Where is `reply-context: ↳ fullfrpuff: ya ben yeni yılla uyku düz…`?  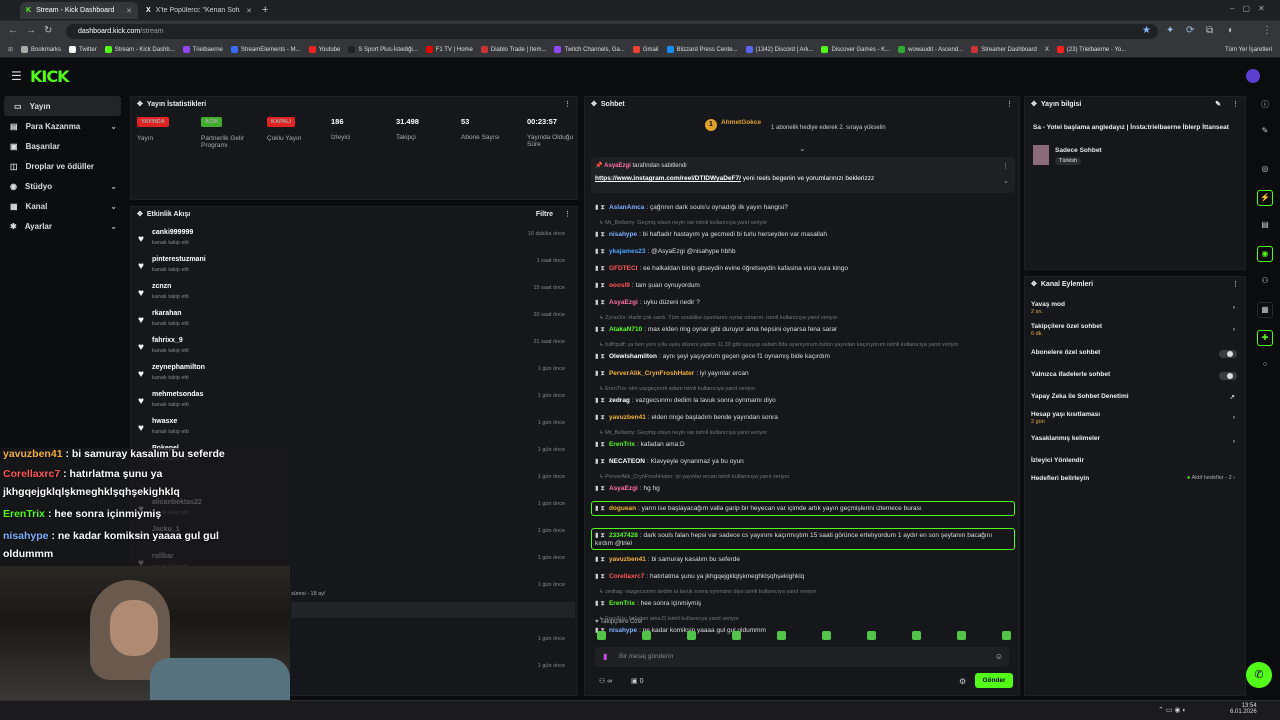
reply-context: ↳ fullfrpuff: ya ben yeni yılla uyku düz… is located at coordinates (809, 345).